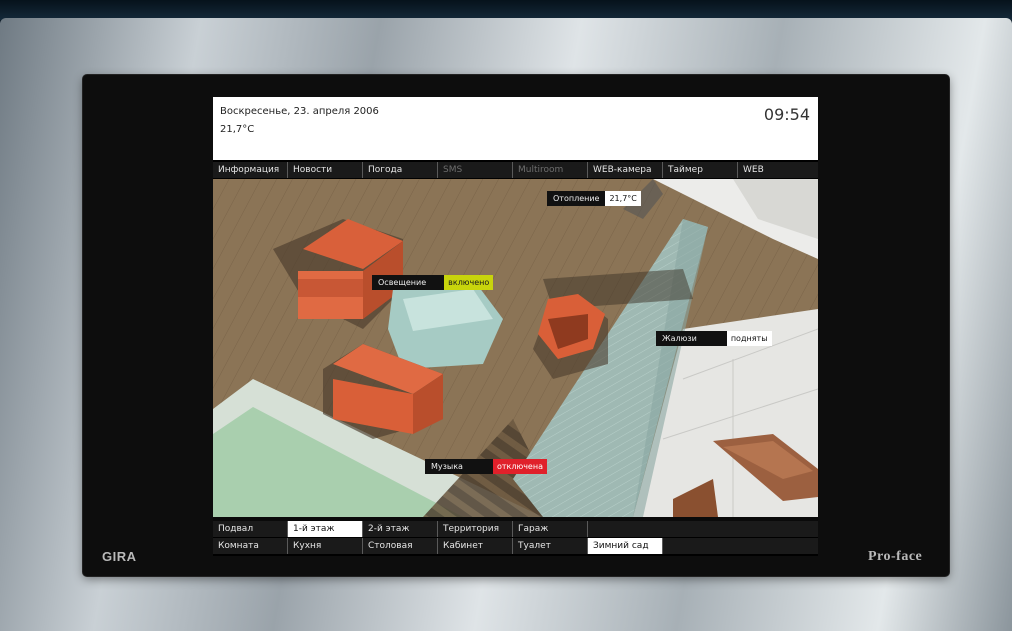 This screenshot has height=631, width=1012. What do you see at coordinates (576, 198) in the screenshot?
I see `heating-label: Отопление` at bounding box center [576, 198].